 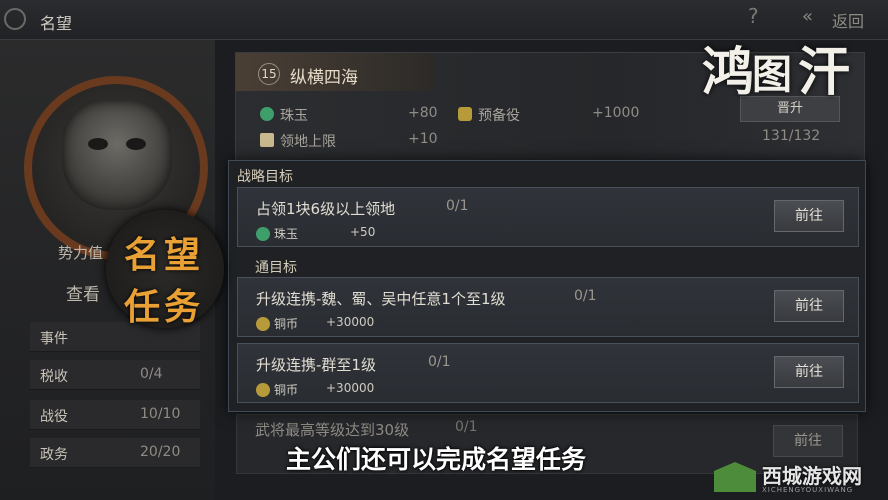 What do you see at coordinates (308, 142) in the screenshot?
I see `reward-name: 领地上限` at bounding box center [308, 142].